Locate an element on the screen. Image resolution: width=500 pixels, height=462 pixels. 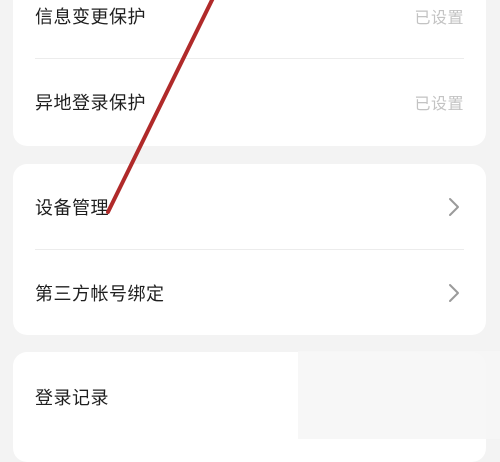
info-change-protection-row: 信息变更保护 已设置 is located at coordinates (249, 23).